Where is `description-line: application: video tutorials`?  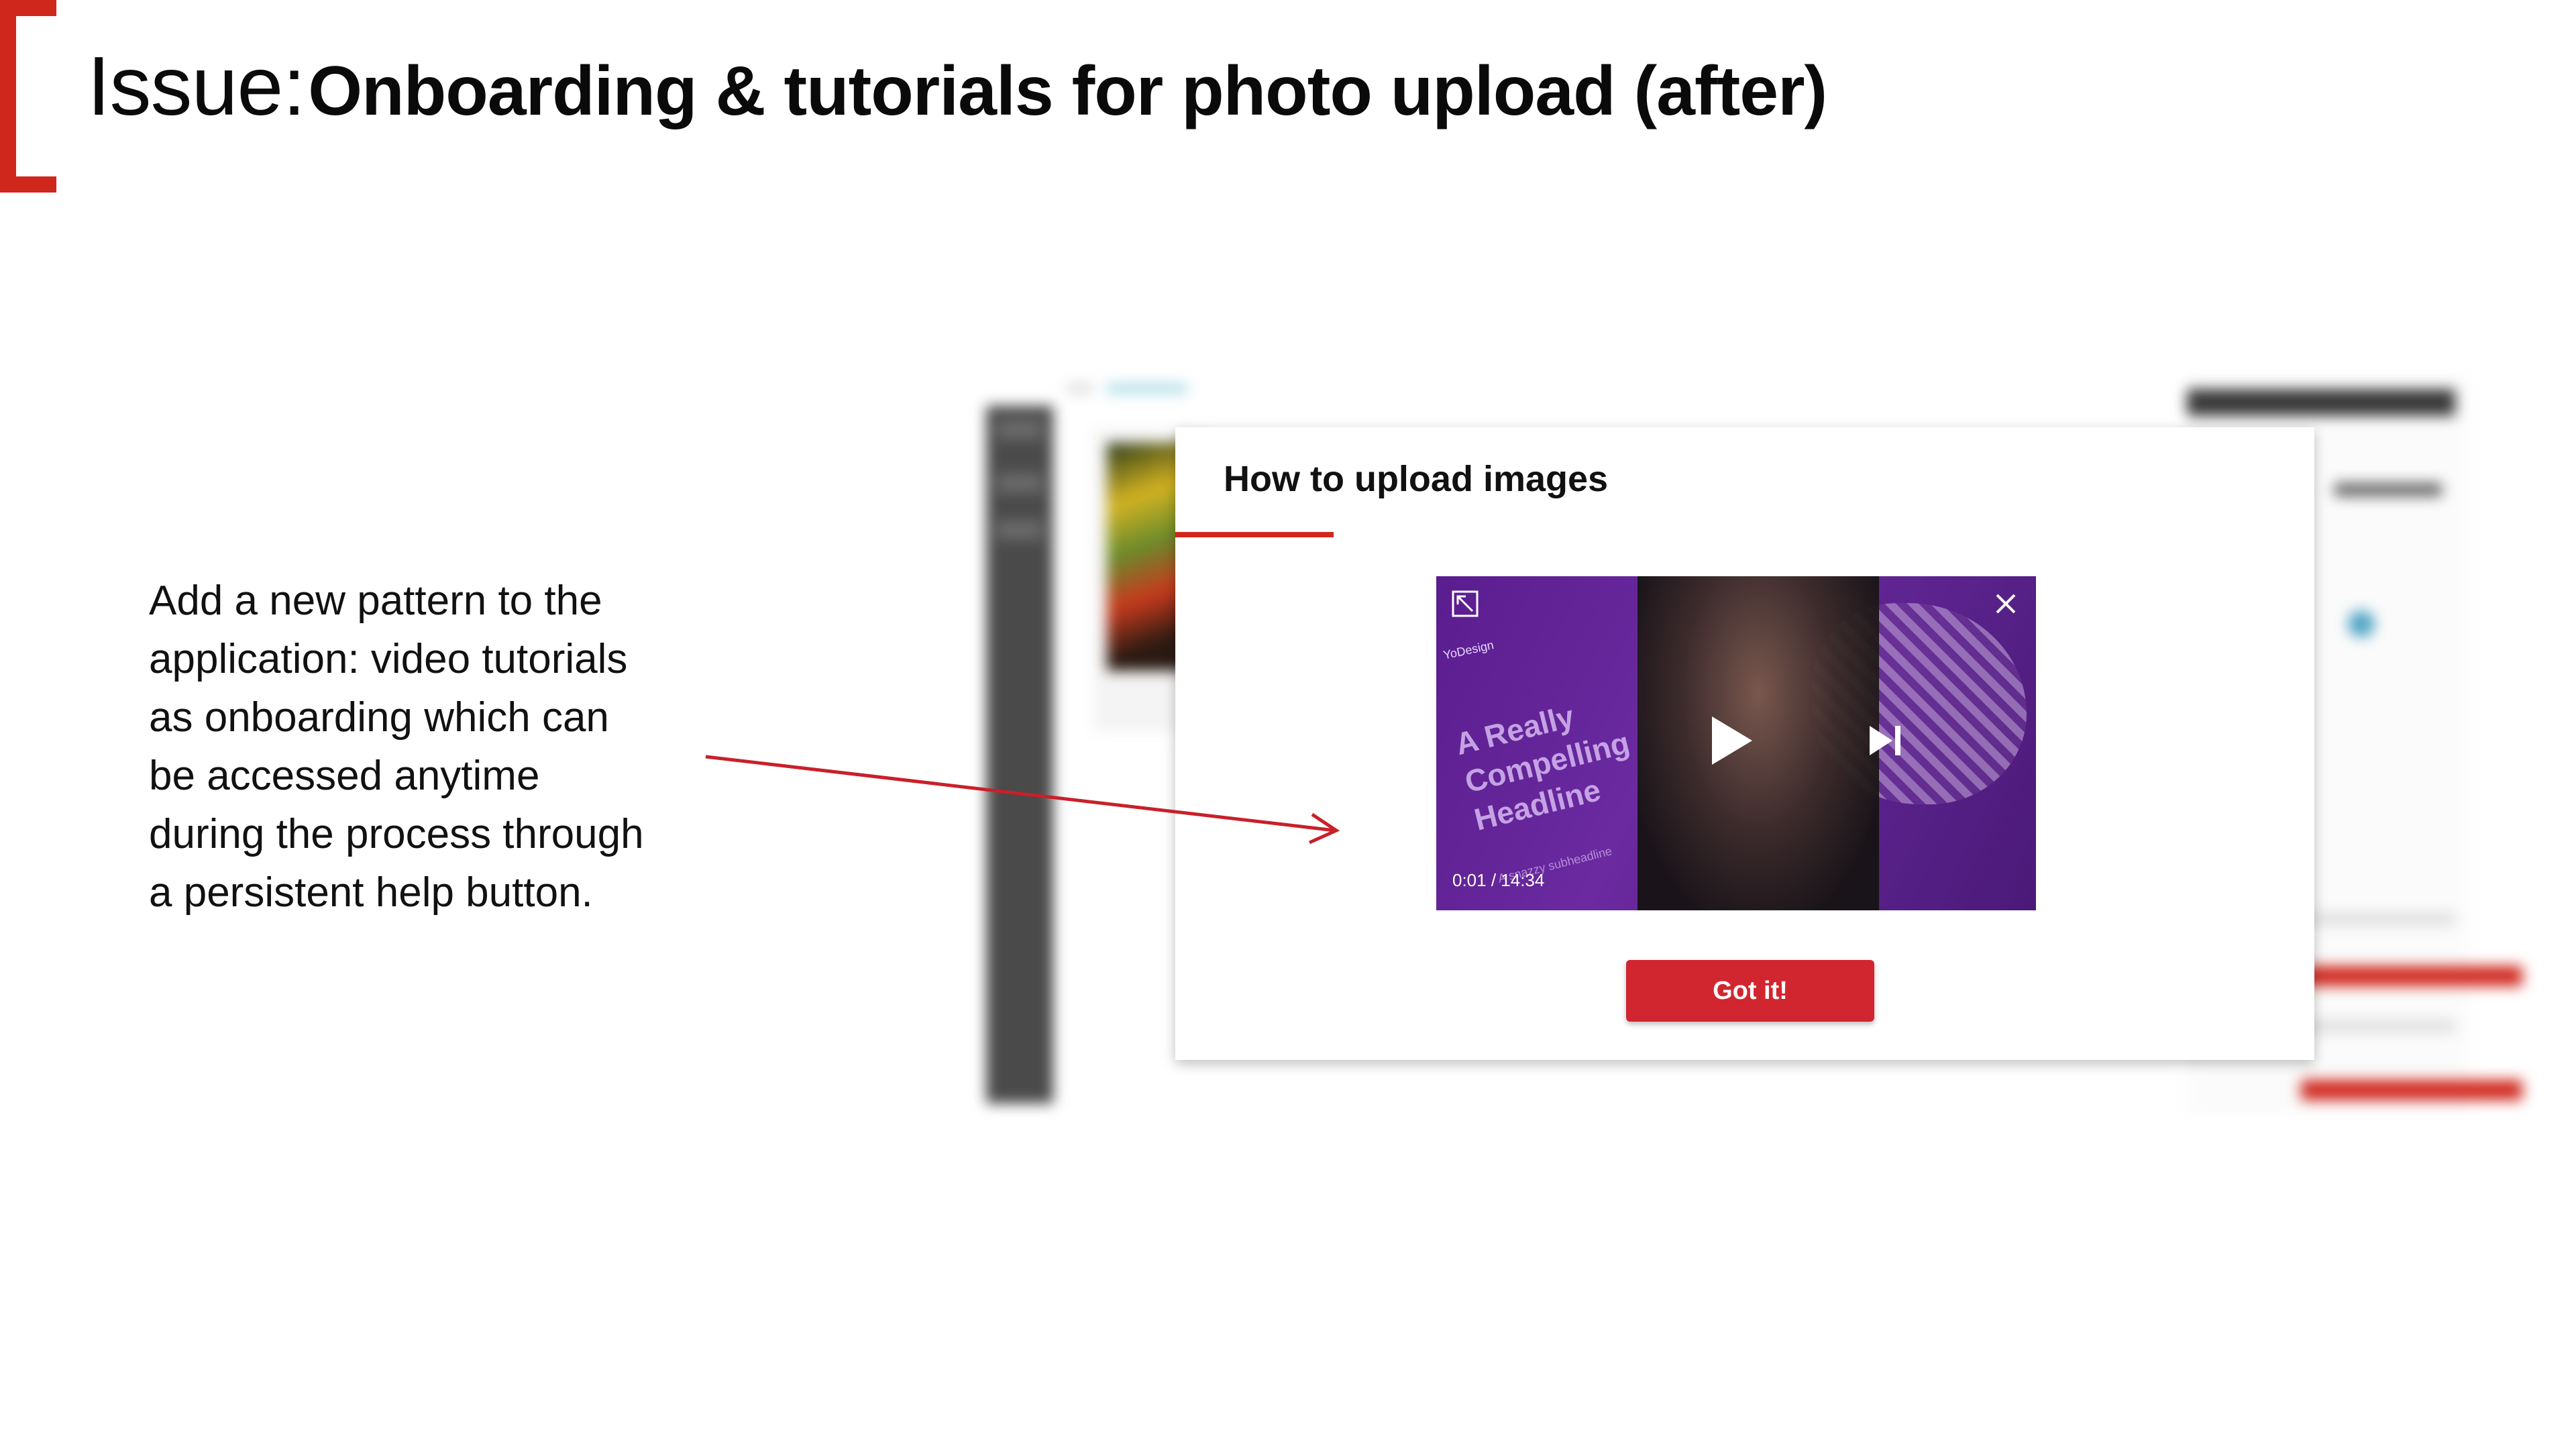
description-line: application: video tutorials is located at coordinates (388, 659).